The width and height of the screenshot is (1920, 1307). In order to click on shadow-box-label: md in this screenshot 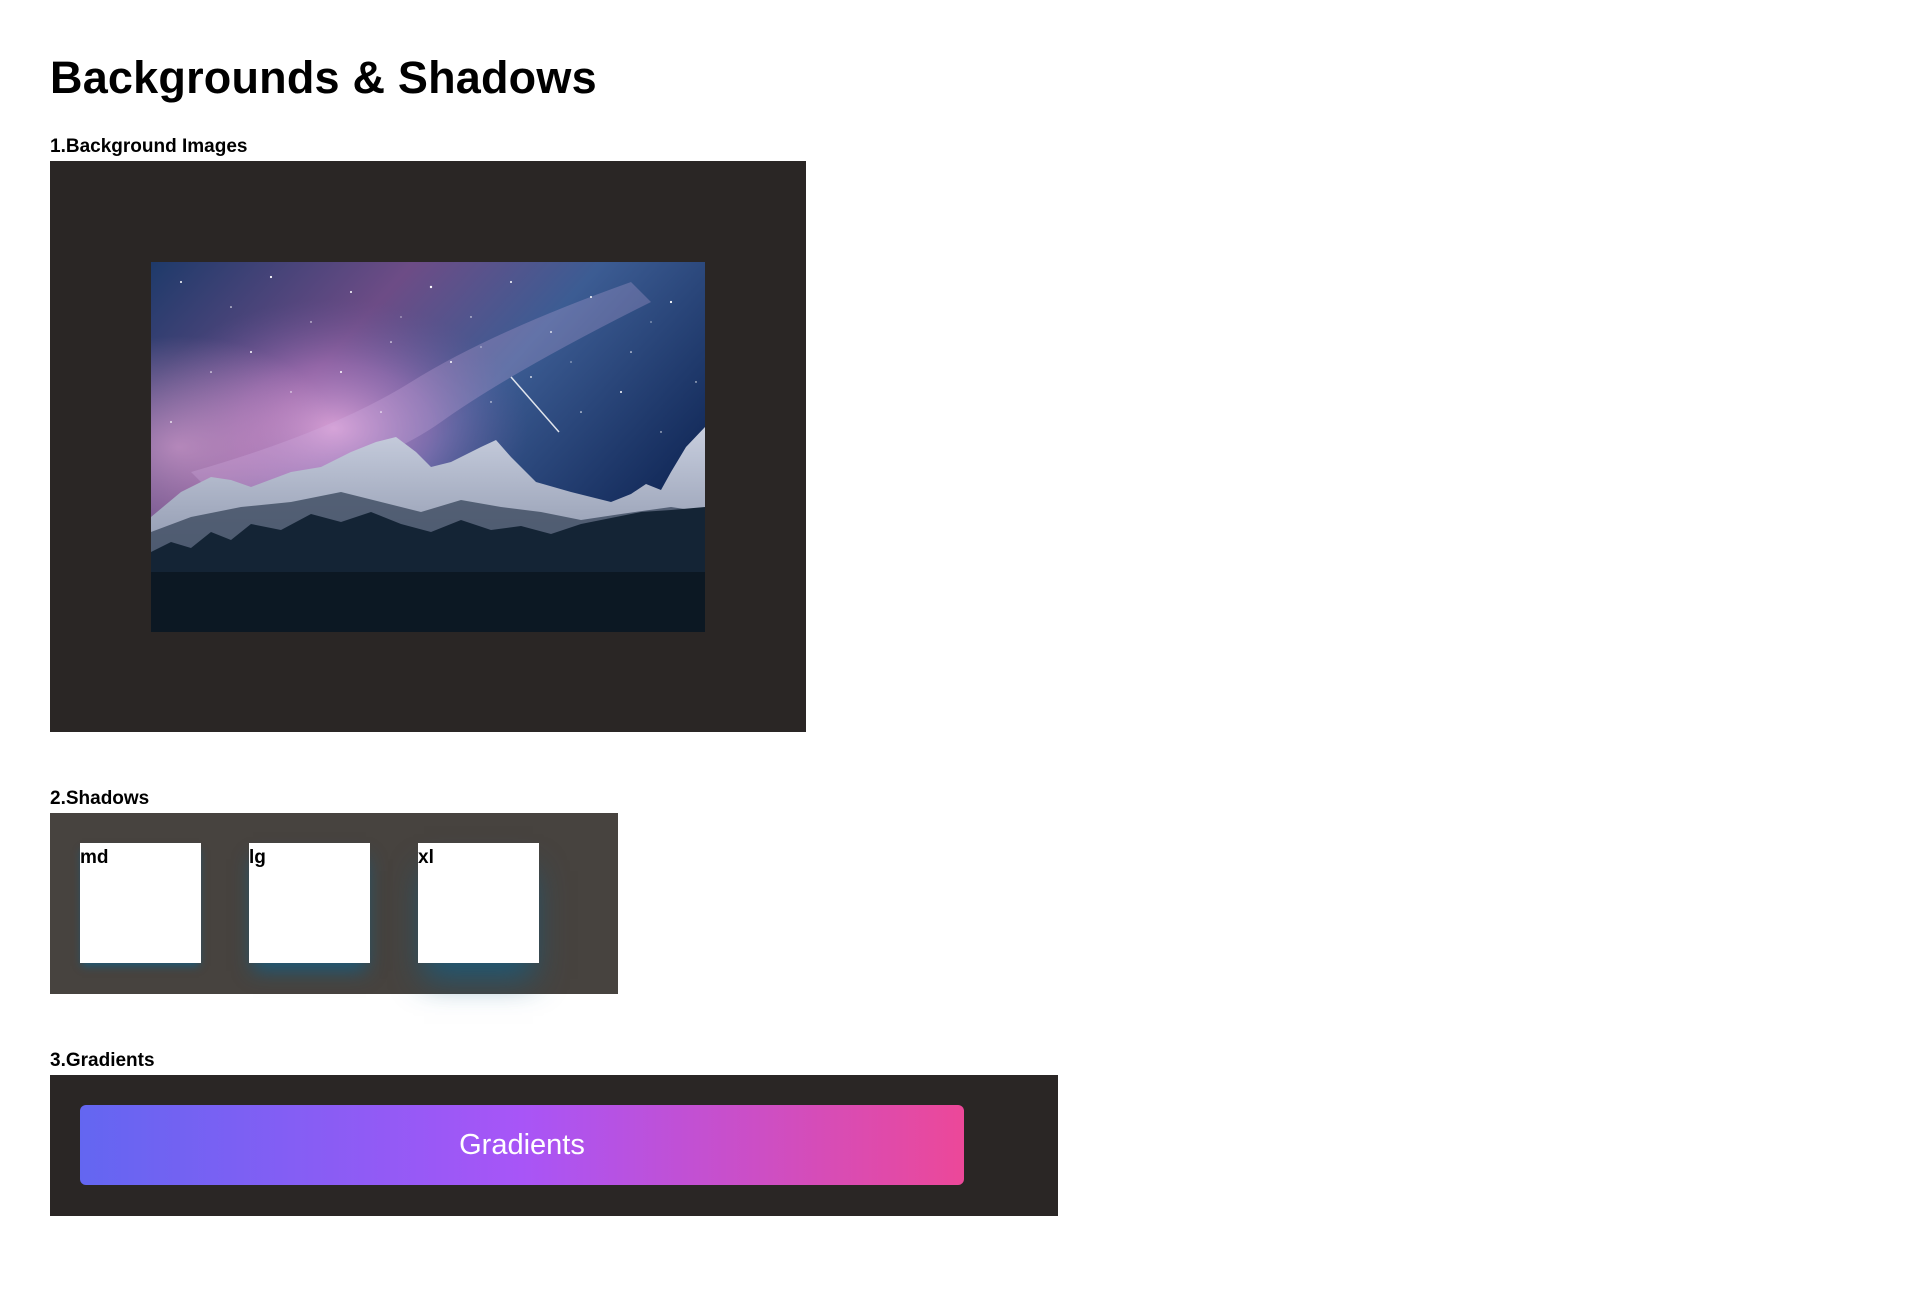, I will do `click(94, 857)`.